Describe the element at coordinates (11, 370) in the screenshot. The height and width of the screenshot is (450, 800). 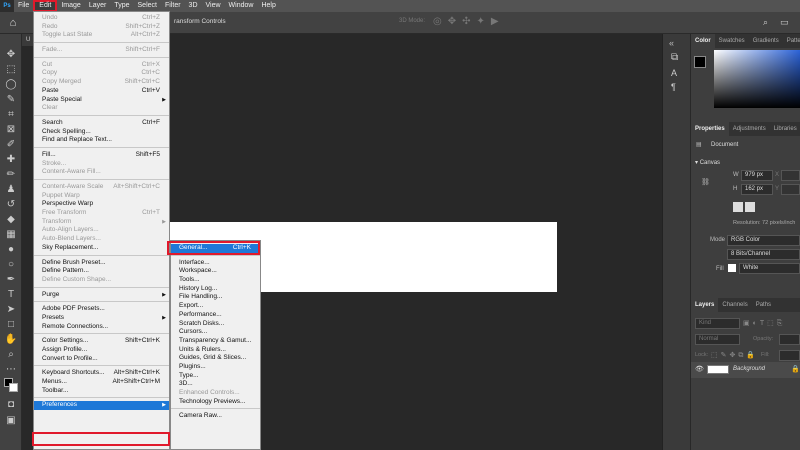
I see `more-tools-icon: ⋯` at that location.